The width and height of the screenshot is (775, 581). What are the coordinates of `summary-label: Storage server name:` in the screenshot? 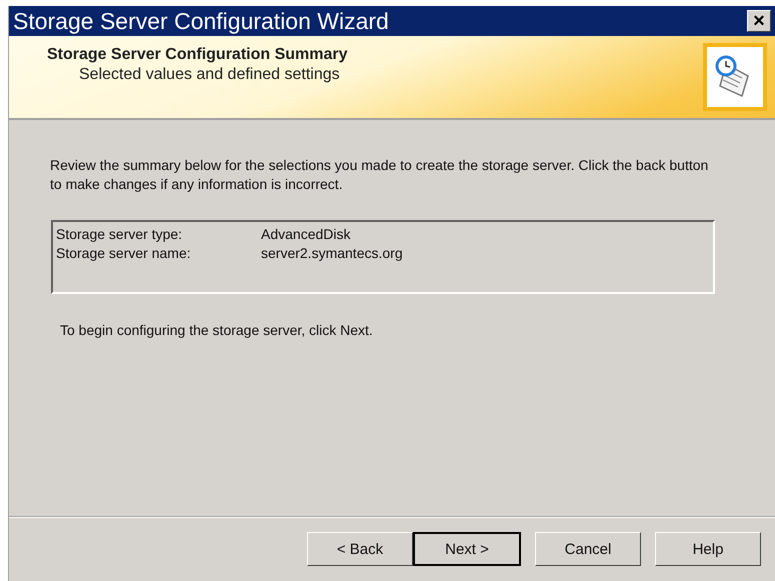 It's located at (124, 254).